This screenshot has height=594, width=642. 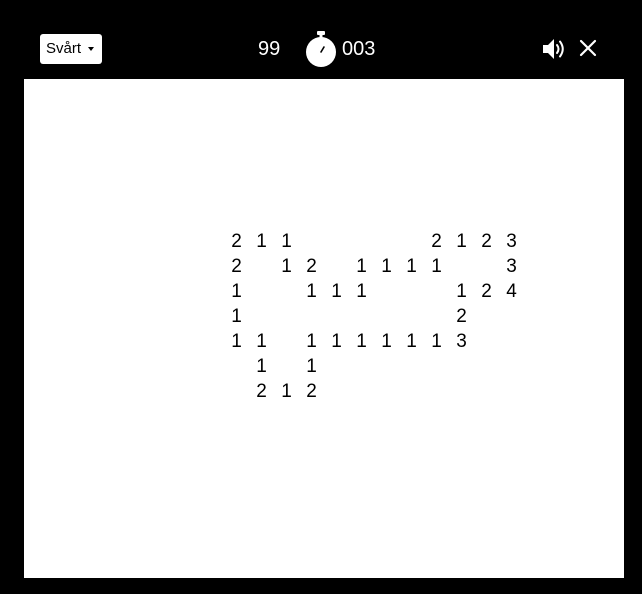 I want to click on mine-counter: 99, so click(x=269, y=49).